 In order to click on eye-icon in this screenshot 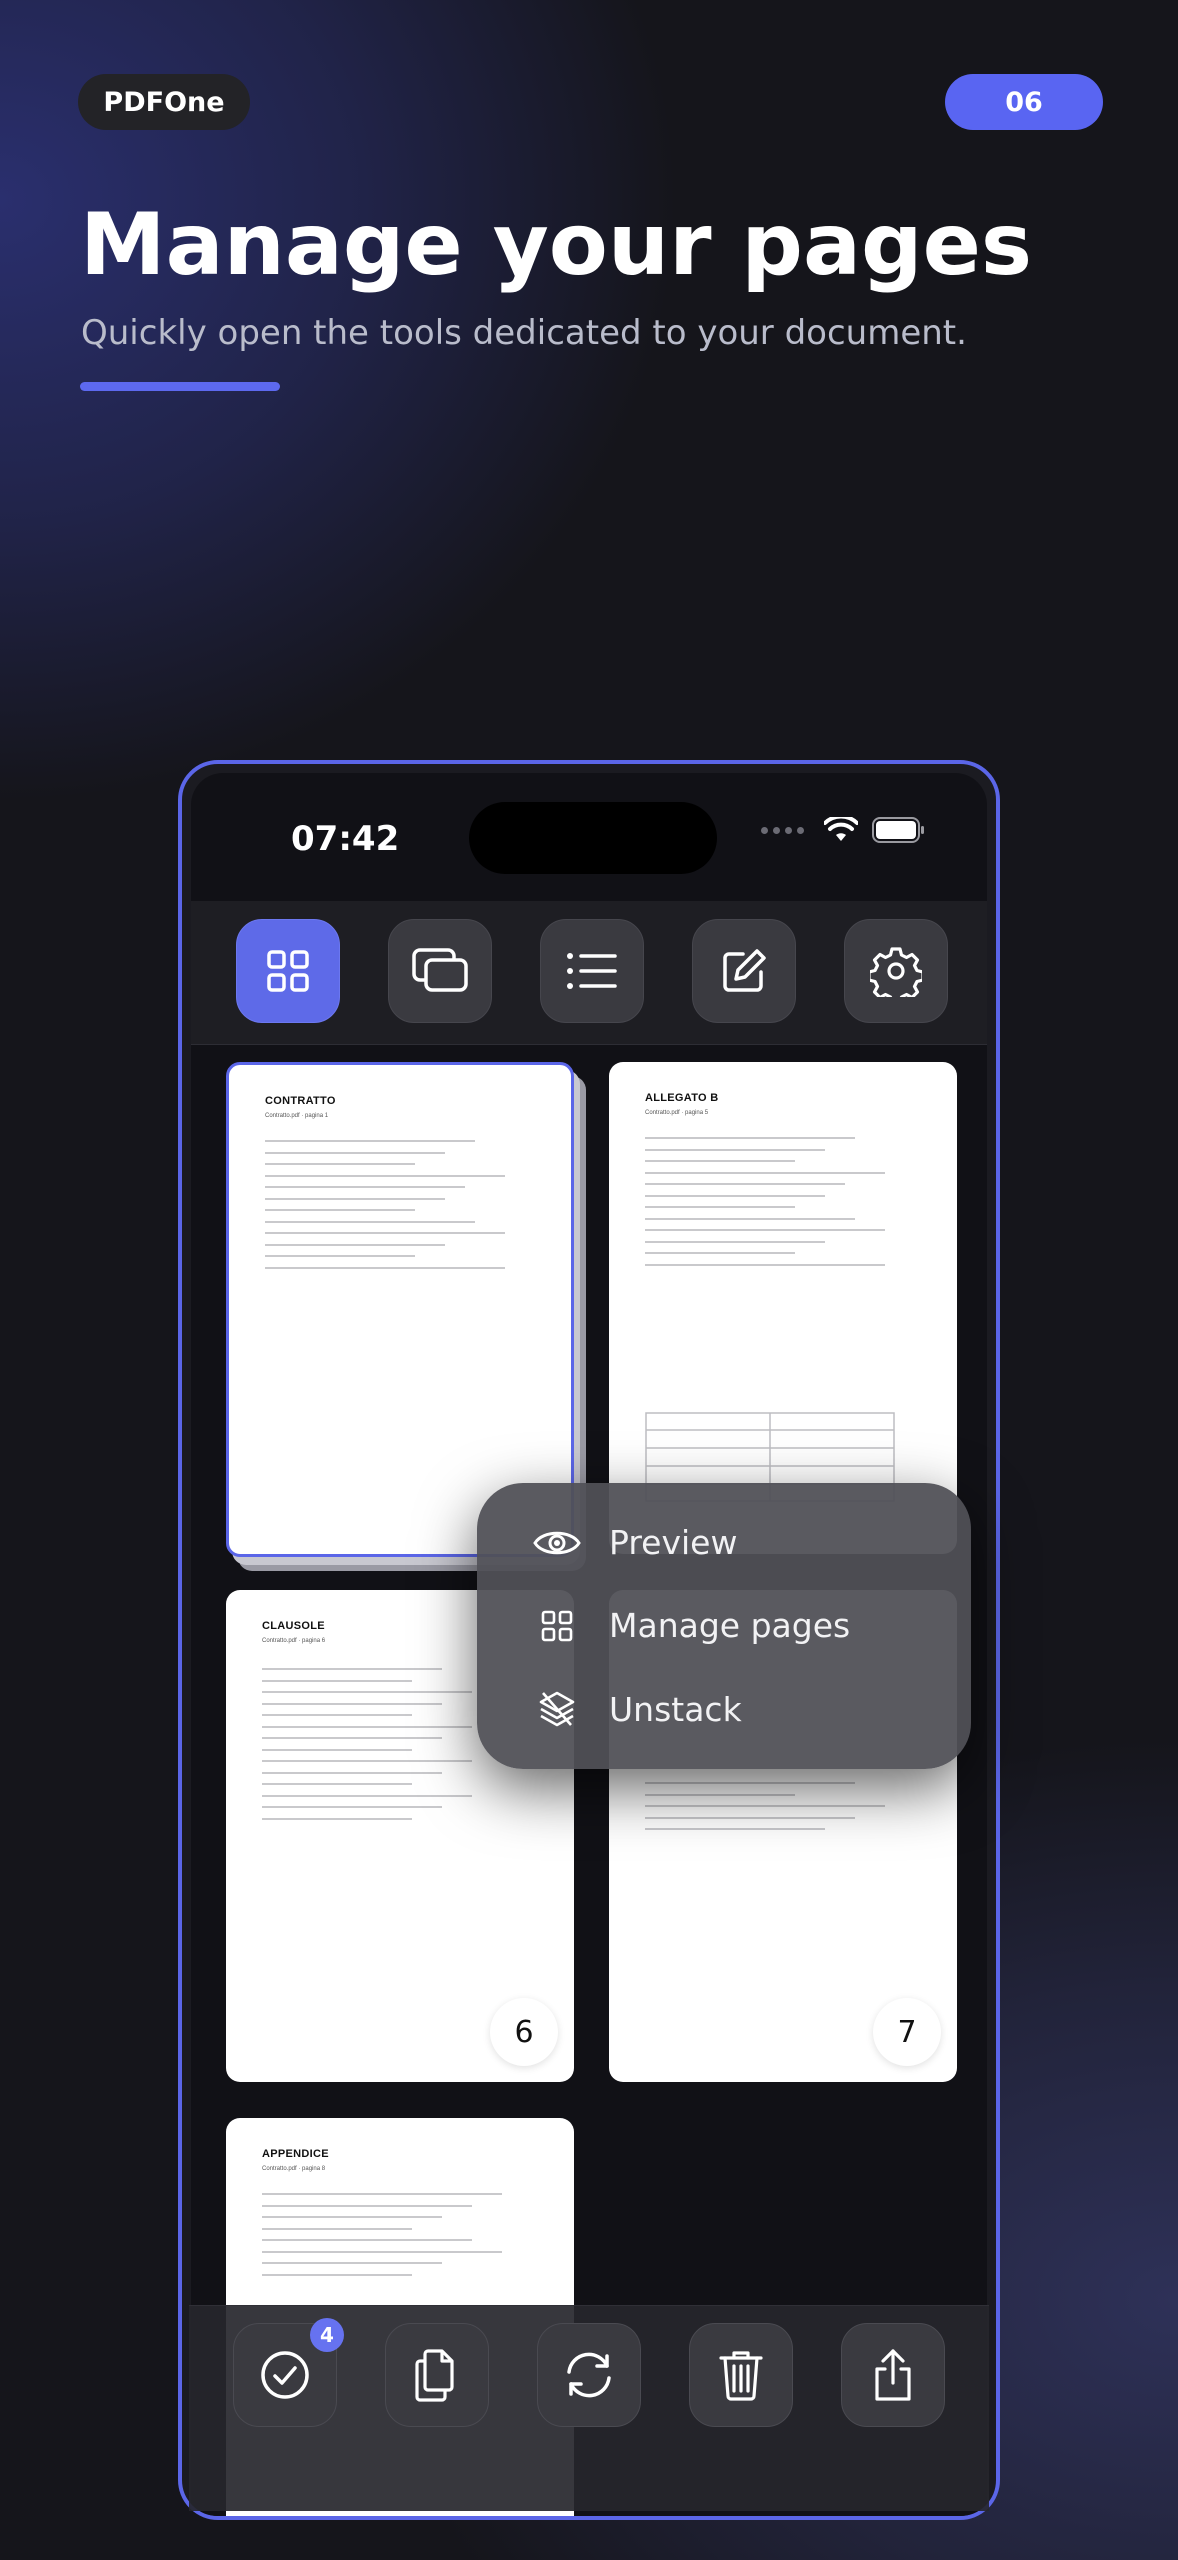, I will do `click(557, 1542)`.